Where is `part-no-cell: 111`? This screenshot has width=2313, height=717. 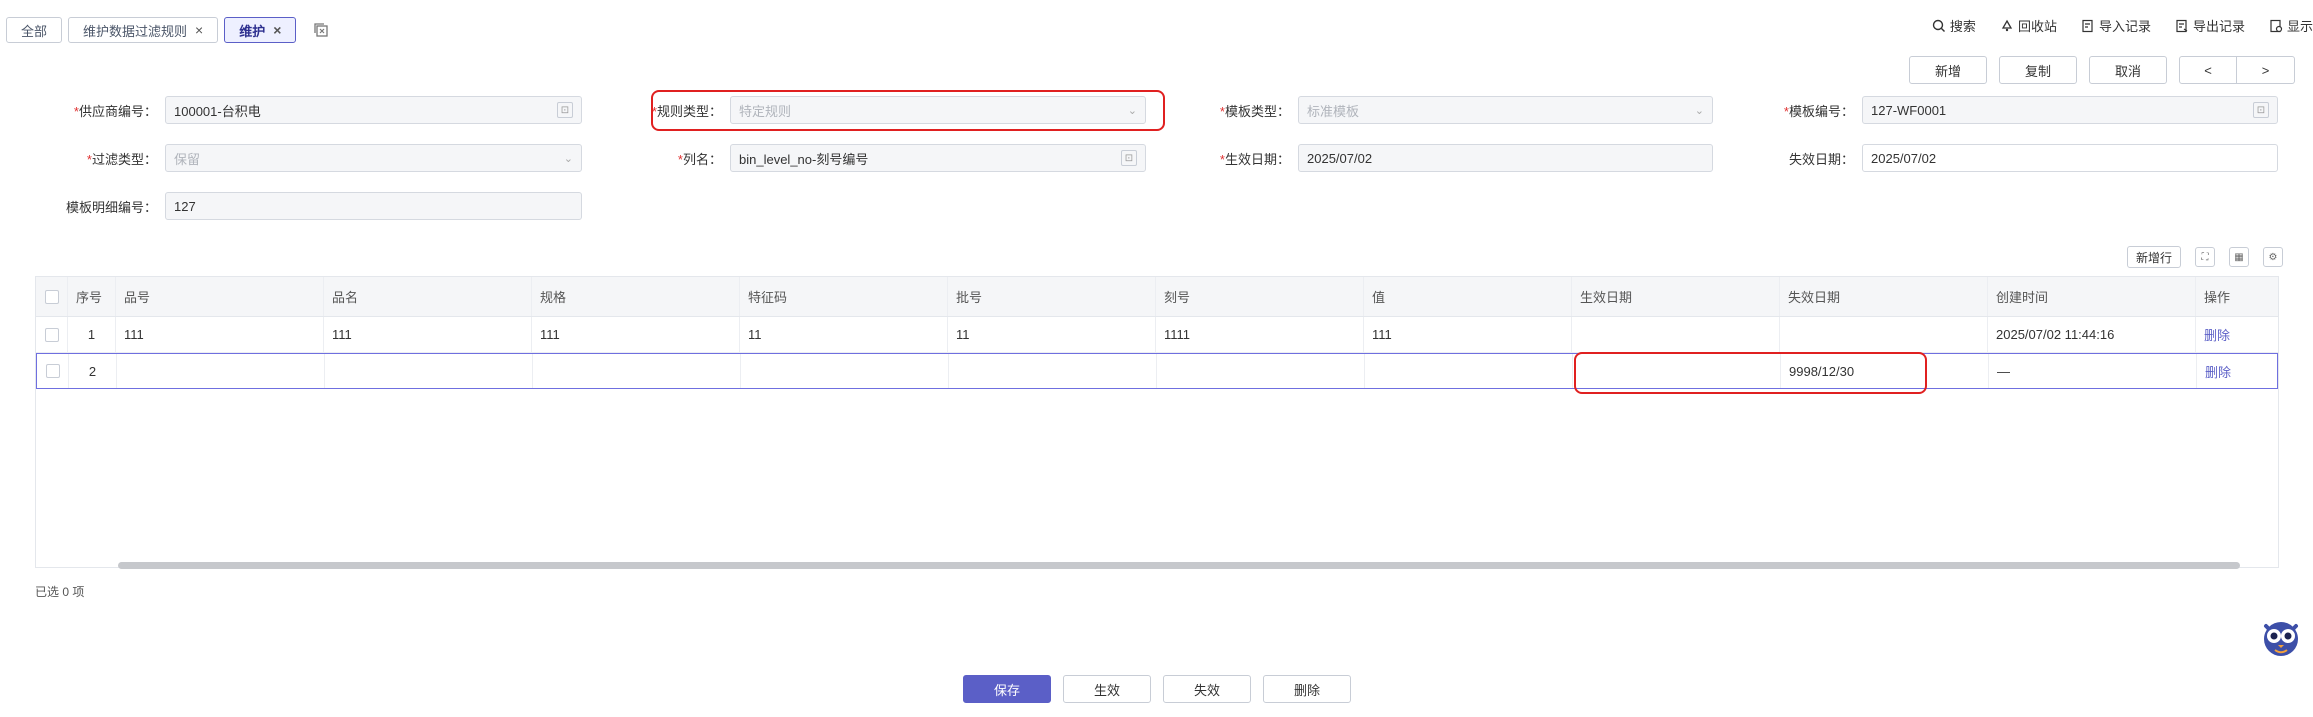 part-no-cell: 111 is located at coordinates (220, 334).